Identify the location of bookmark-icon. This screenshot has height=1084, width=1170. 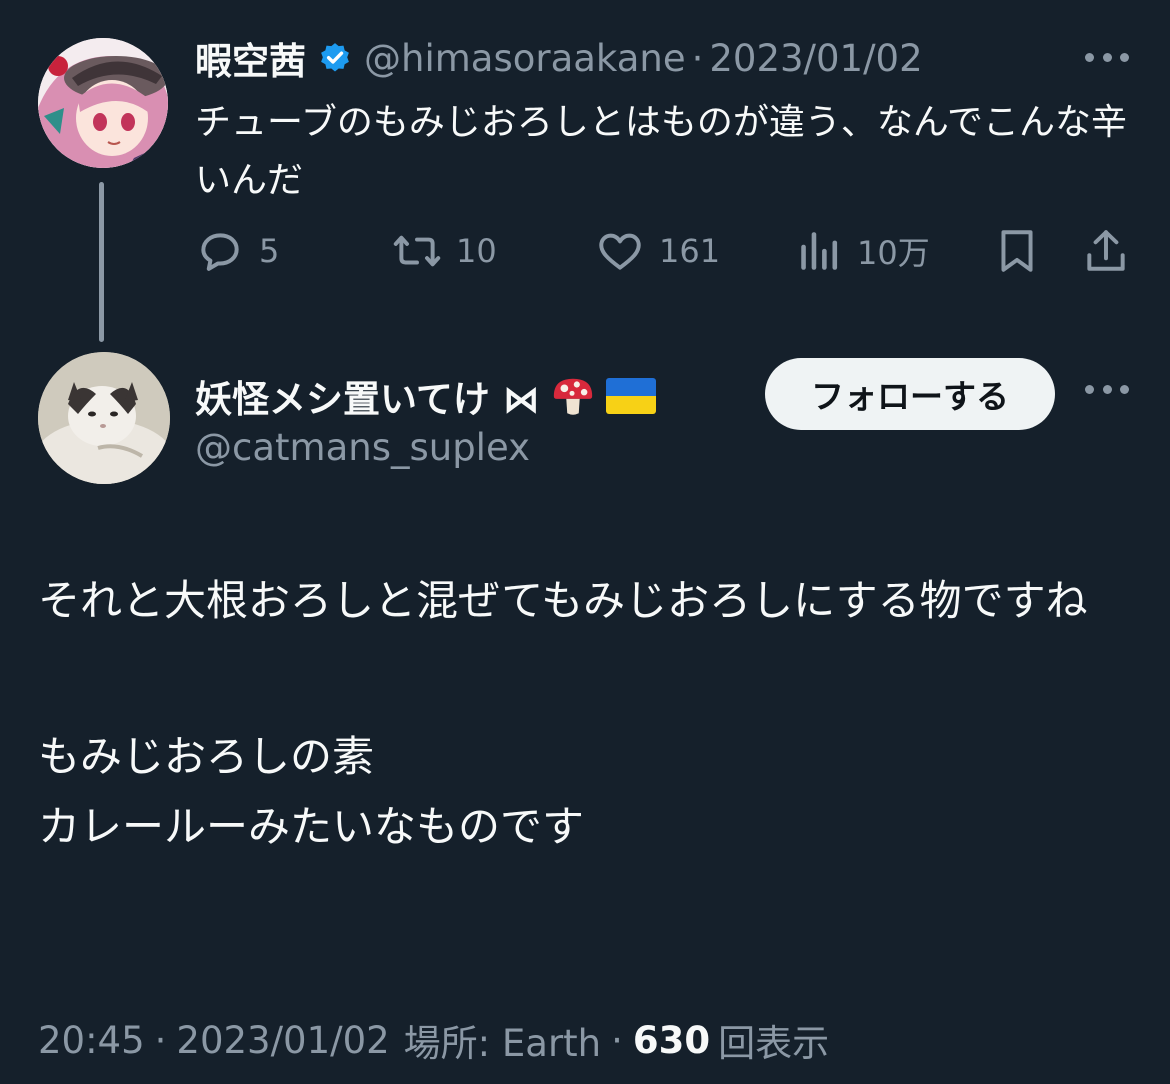
(1017, 251).